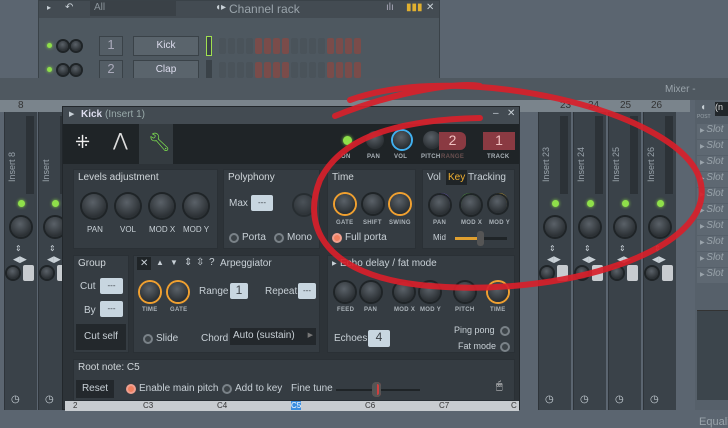  What do you see at coordinates (404, 292) in the screenshot?
I see `echo-modx-knob` at bounding box center [404, 292].